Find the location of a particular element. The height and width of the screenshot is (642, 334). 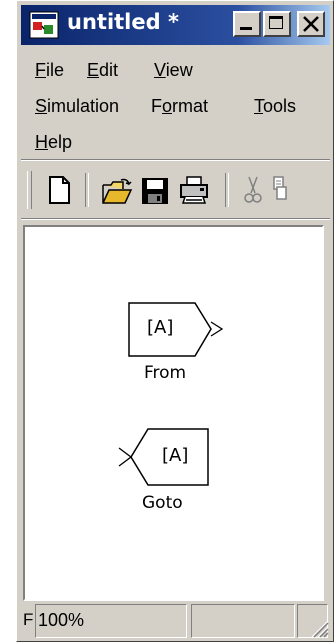

title-bar: untitled * is located at coordinates (175, 25).